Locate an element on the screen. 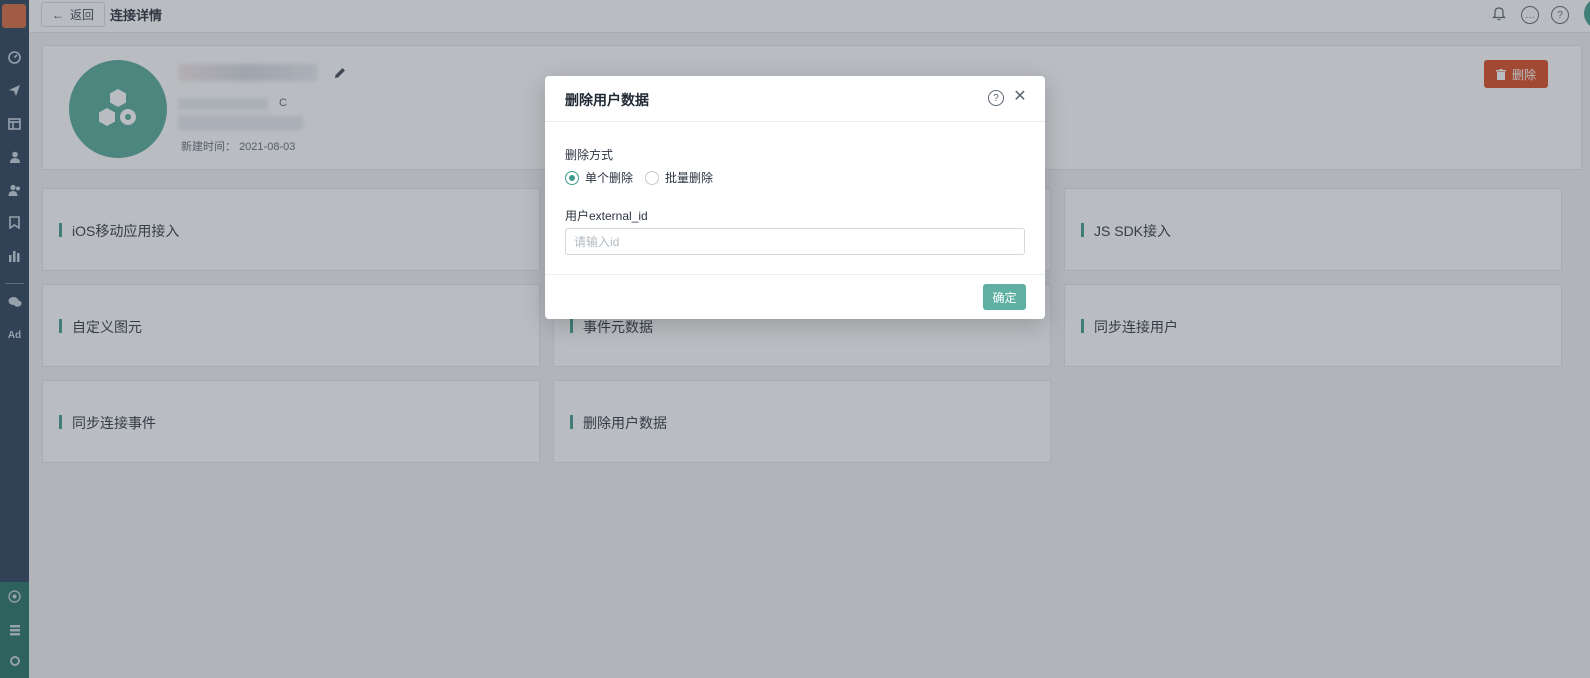  modal-footer-divider is located at coordinates (795, 274).